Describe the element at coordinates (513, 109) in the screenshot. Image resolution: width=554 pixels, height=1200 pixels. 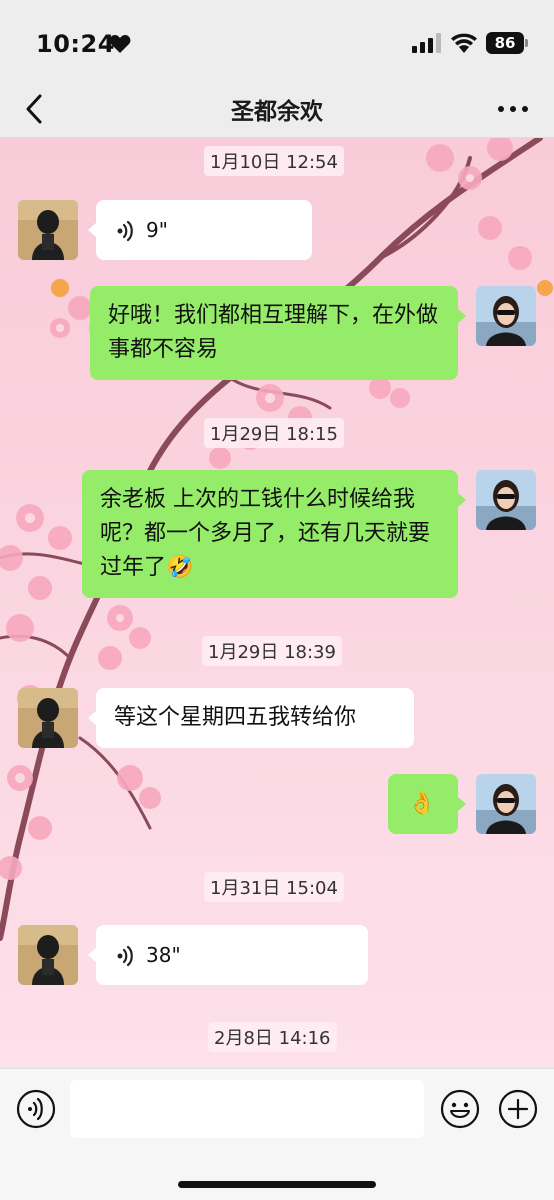
I see `more-icon` at that location.